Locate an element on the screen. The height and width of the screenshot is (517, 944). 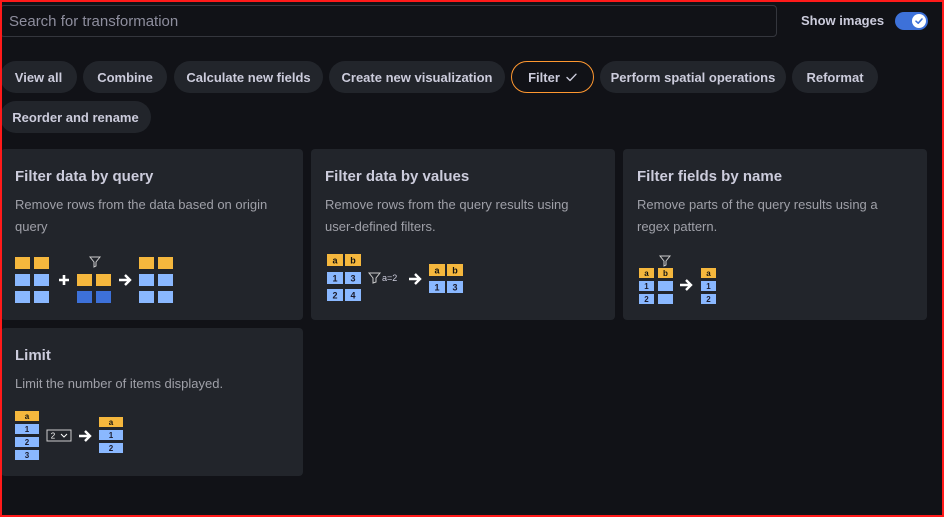
chip-label: Reorder and rename is located at coordinates (75, 117).